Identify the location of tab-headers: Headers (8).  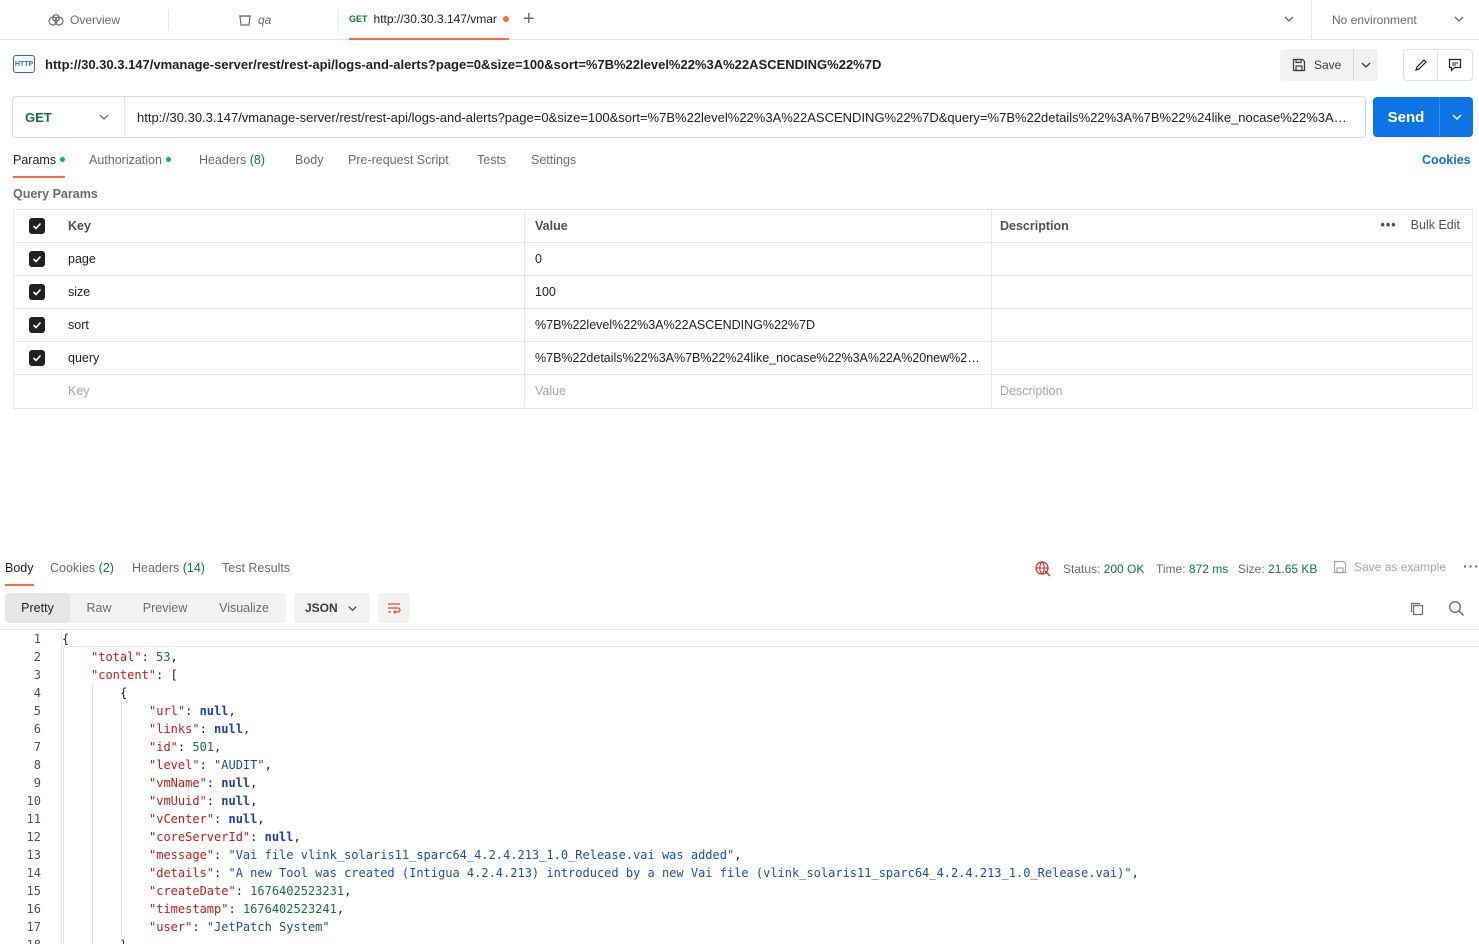
(232, 165).